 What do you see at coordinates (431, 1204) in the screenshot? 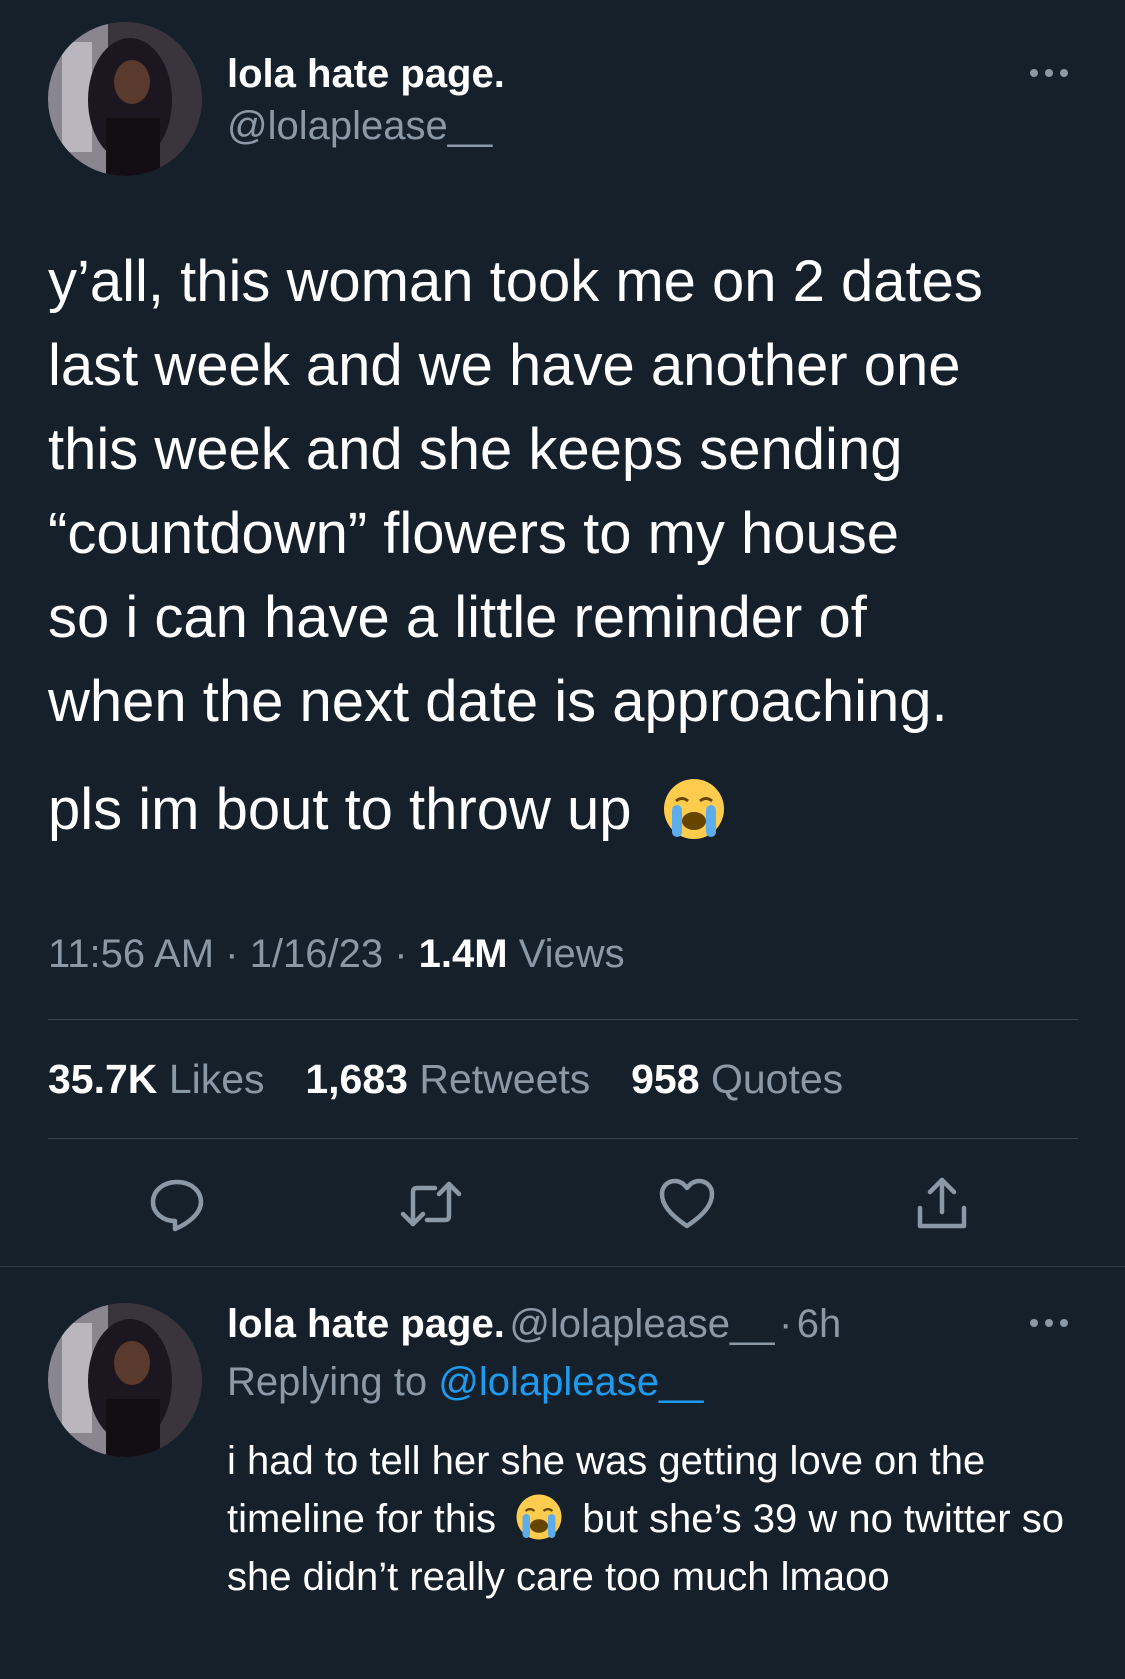
I see `retweet-icon` at bounding box center [431, 1204].